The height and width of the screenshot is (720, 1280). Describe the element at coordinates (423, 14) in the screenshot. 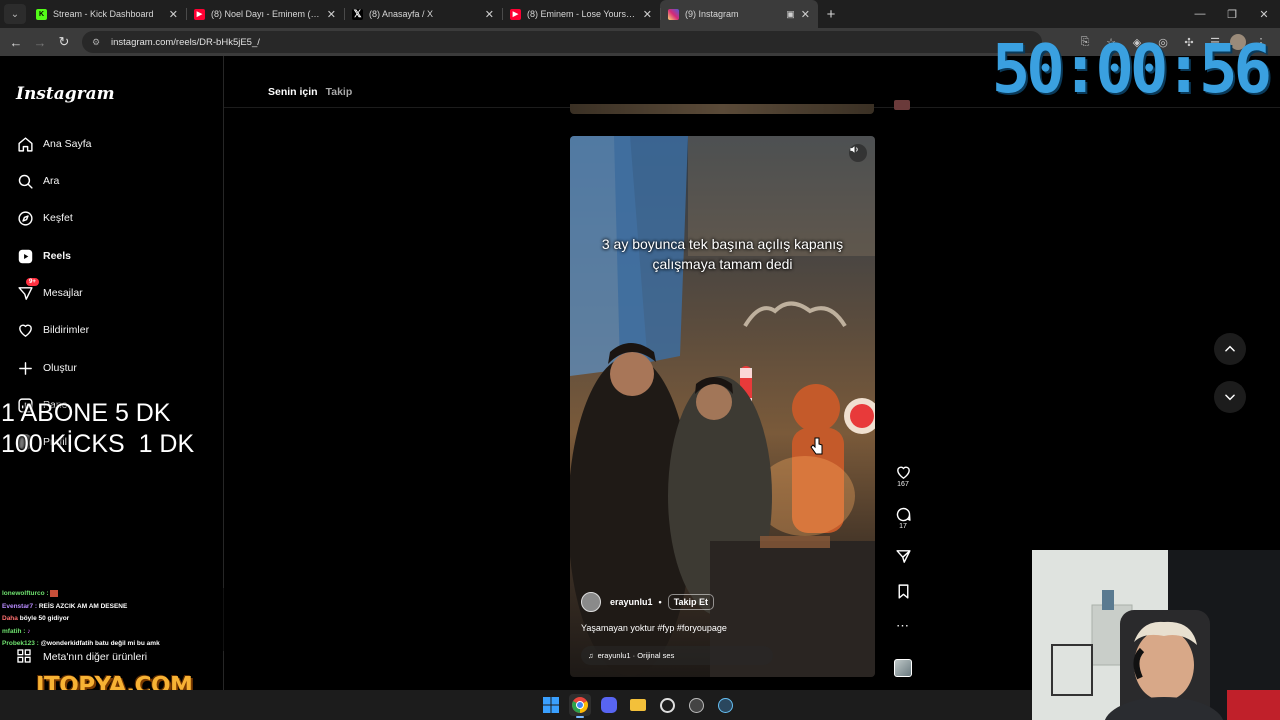

I see `browser-tab-x: 𝕏 (8) Anasayfa / X ✕` at that location.